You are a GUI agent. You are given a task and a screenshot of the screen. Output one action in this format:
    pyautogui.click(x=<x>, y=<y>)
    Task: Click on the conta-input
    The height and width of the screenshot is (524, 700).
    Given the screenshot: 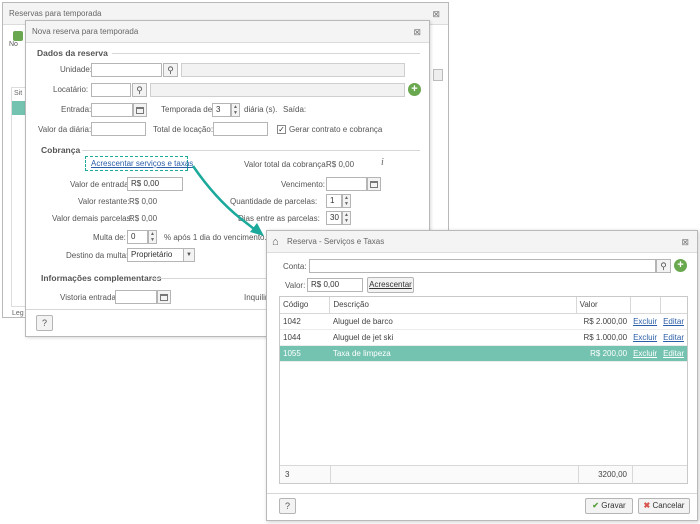 What is the action you would take?
    pyautogui.click(x=482, y=266)
    